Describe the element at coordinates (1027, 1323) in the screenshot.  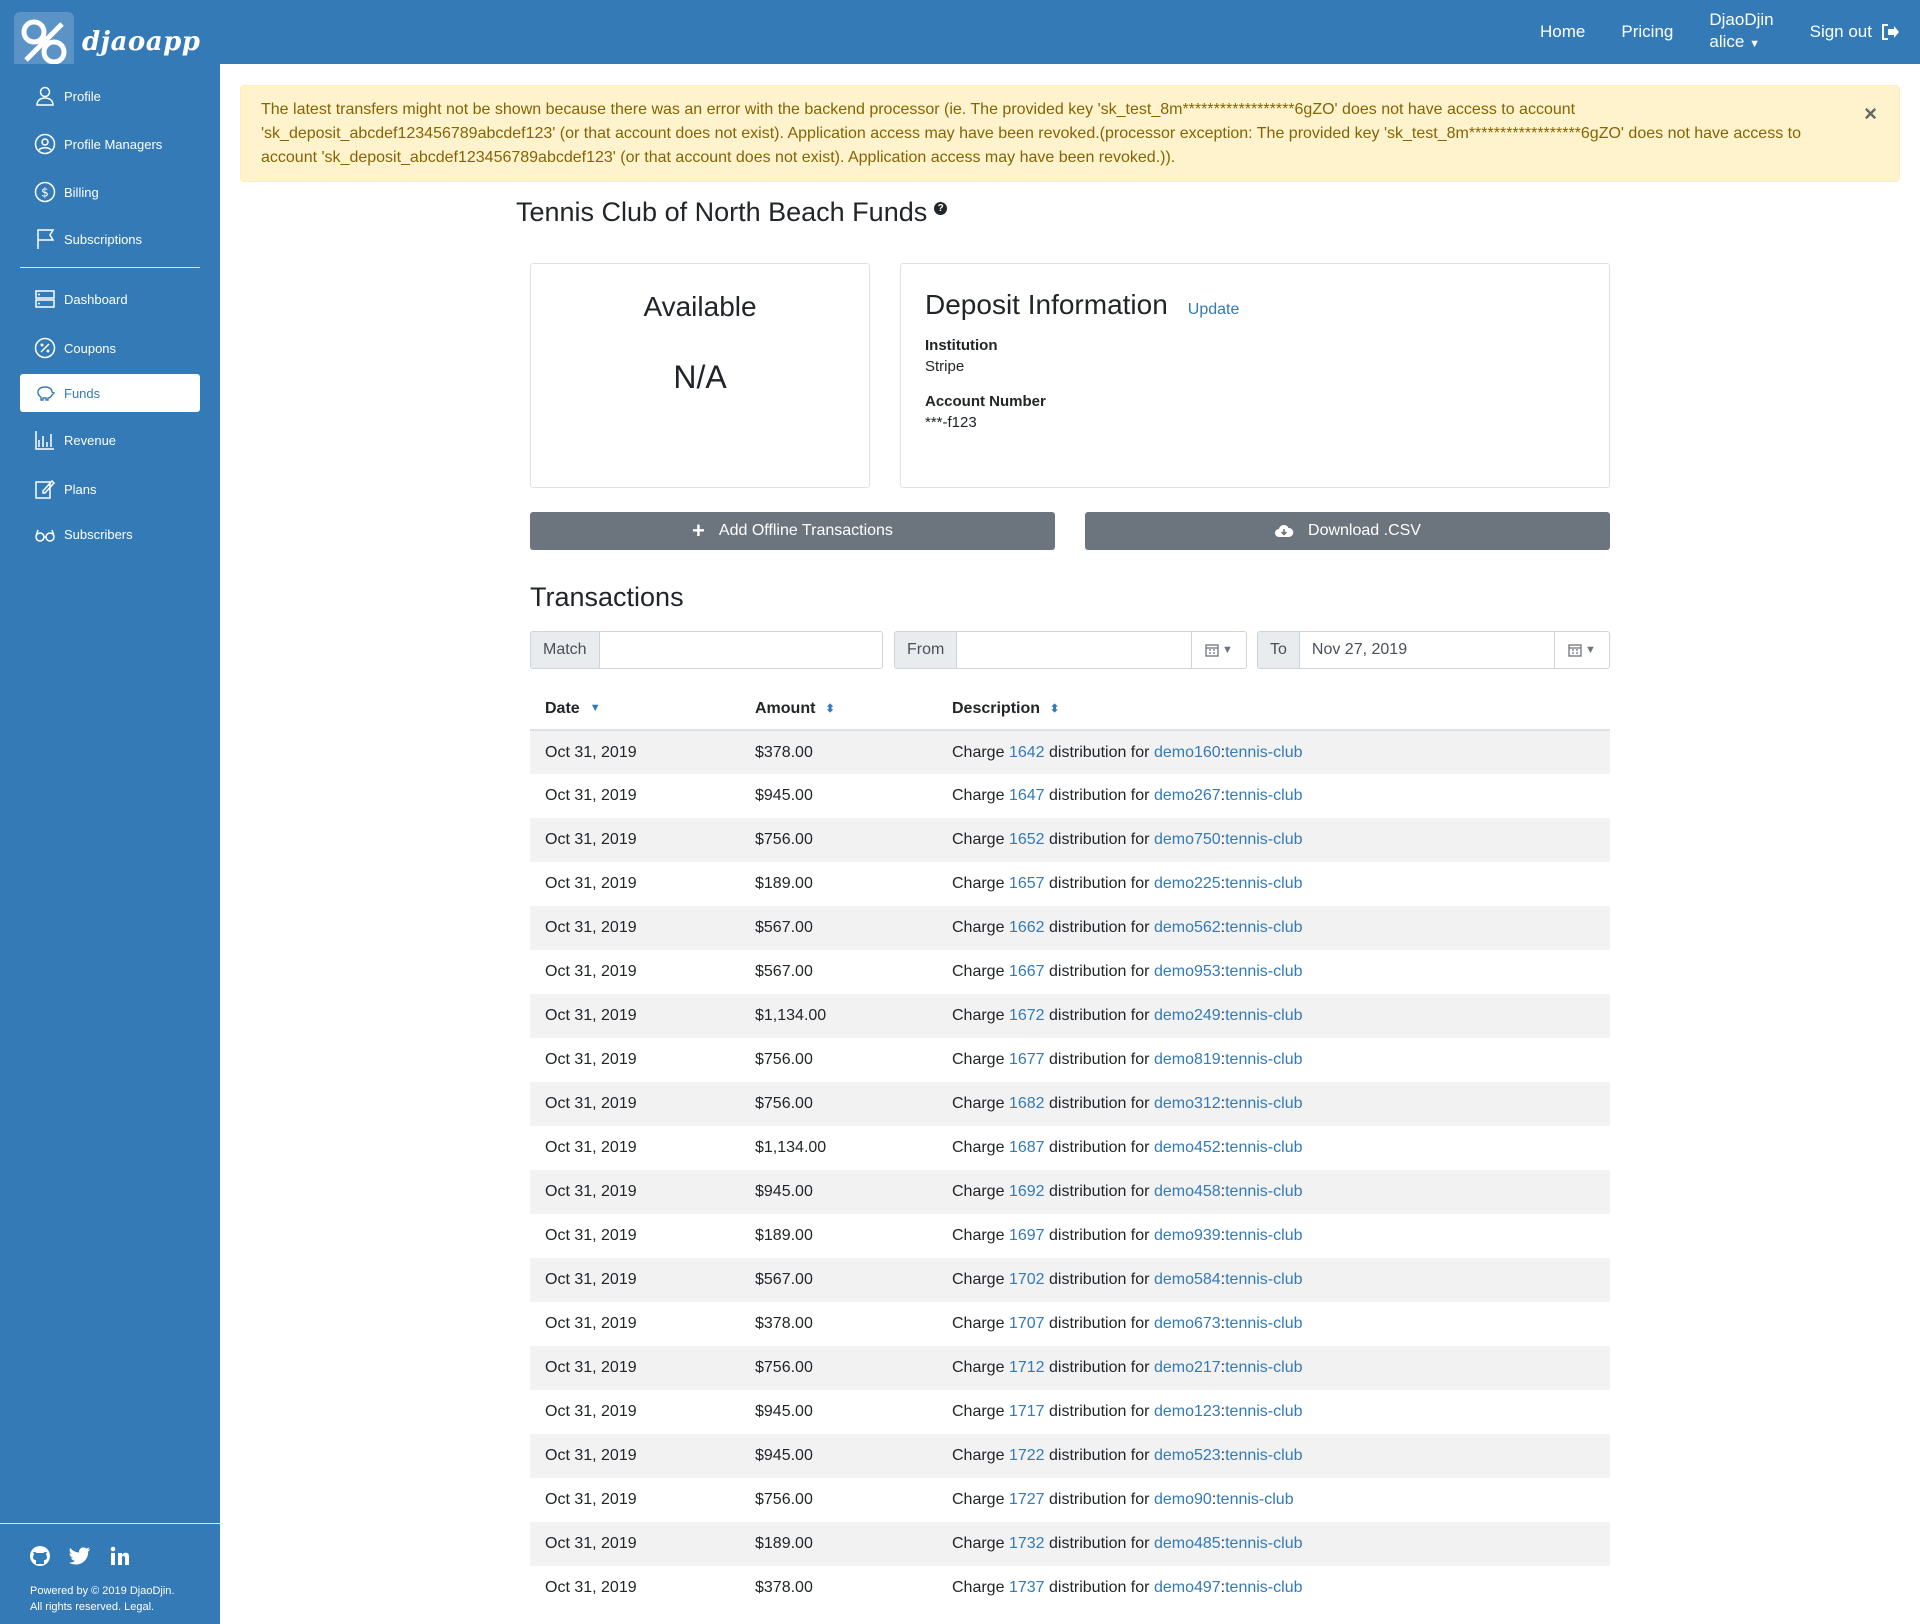
I see `charge-link: 1707` at that location.